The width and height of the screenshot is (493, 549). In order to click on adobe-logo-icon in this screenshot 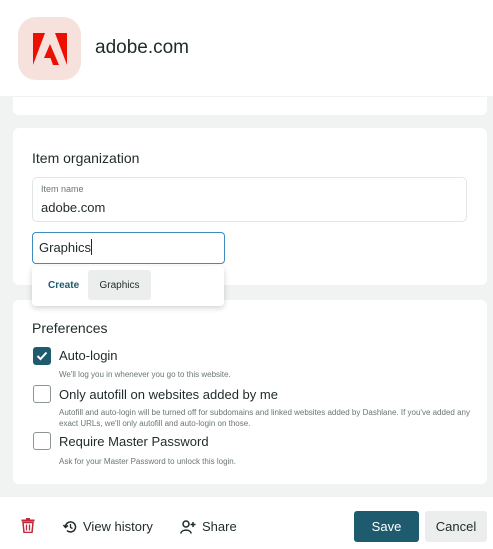, I will do `click(49, 48)`.